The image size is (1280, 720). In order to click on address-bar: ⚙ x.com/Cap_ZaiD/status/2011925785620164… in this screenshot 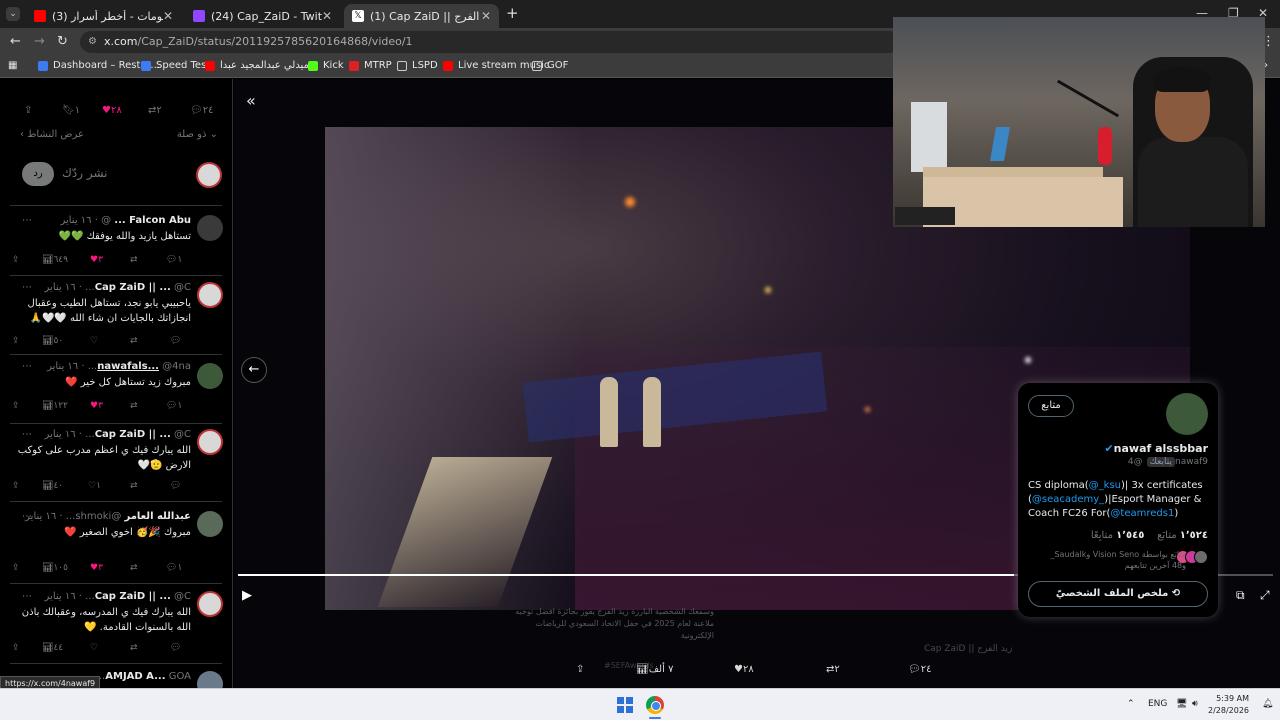, I will do `click(490, 42)`.